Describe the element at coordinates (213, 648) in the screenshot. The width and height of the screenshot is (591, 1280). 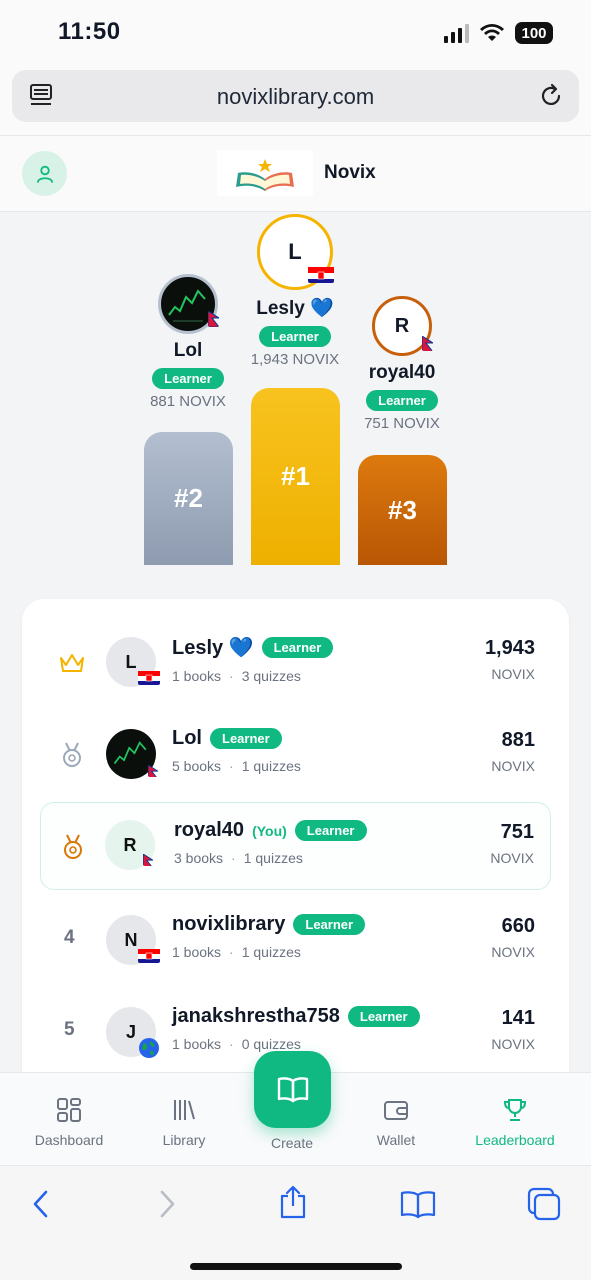
I see `user-name: Lesly 💙` at that location.